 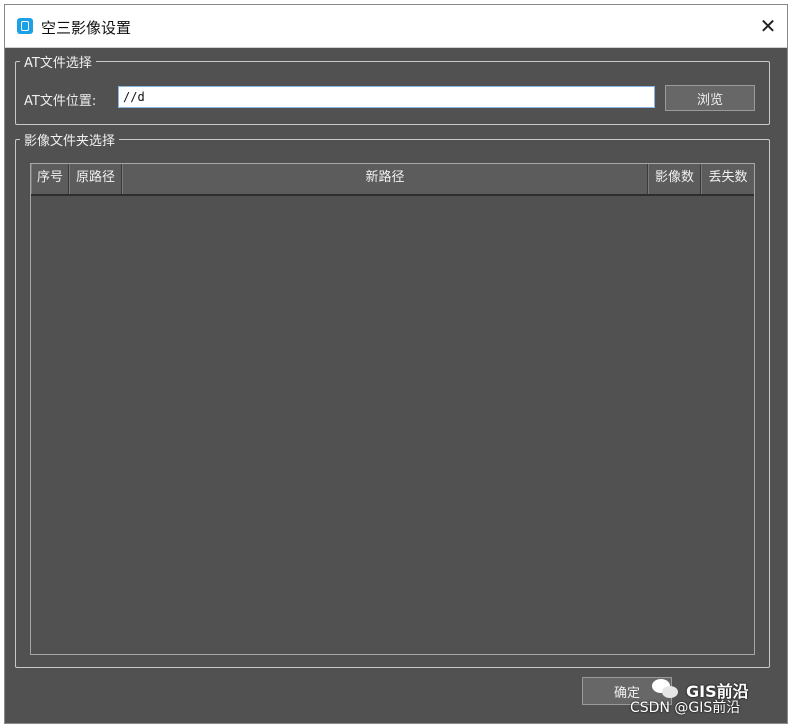 What do you see at coordinates (710, 98) in the screenshot?
I see `browse-button: 浏览` at bounding box center [710, 98].